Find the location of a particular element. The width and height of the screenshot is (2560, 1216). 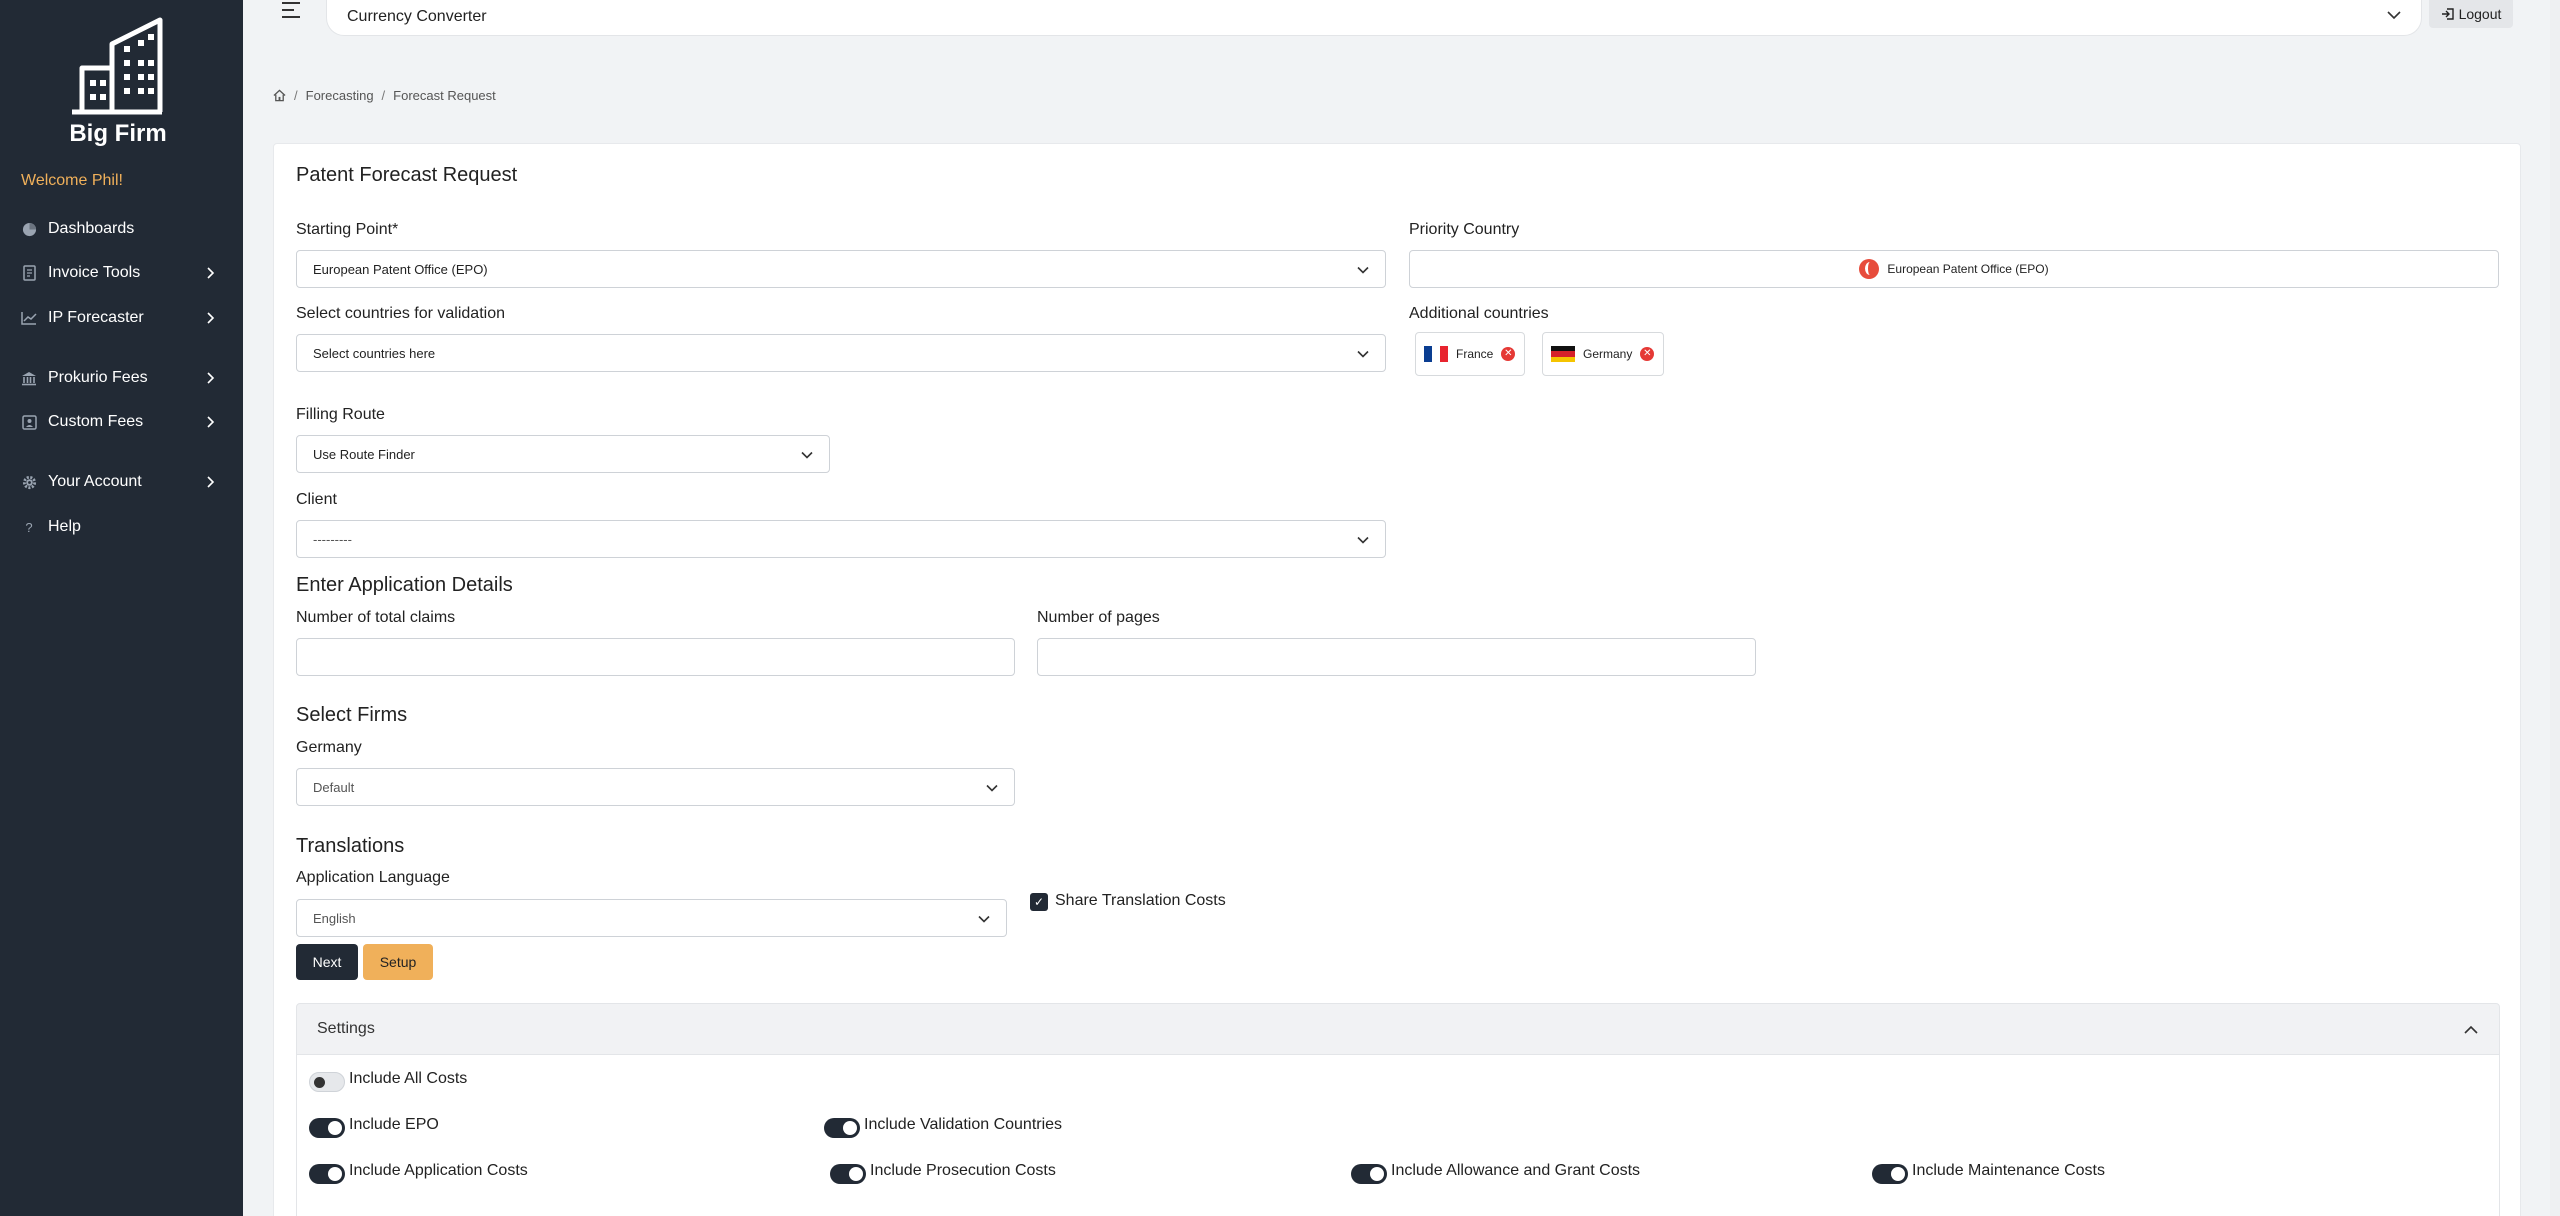

country-chip-label: Germany is located at coordinates (1608, 354).